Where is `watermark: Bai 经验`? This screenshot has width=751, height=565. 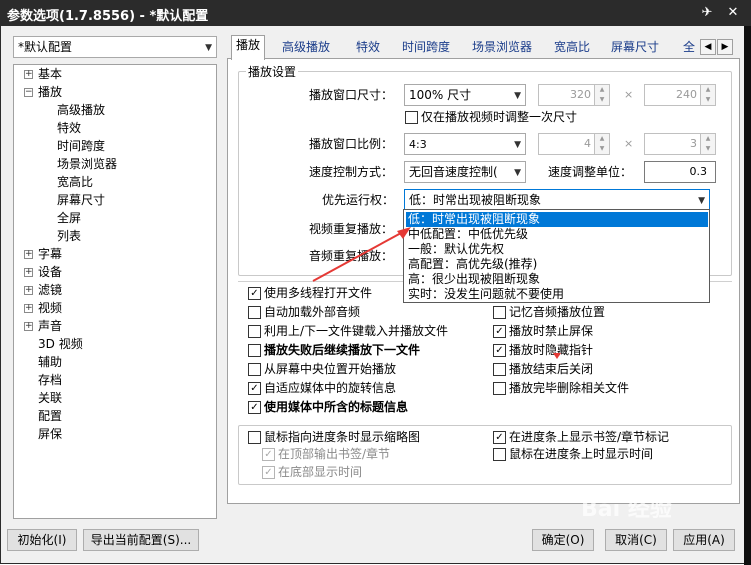 watermark: Bai 经验 is located at coordinates (626, 509).